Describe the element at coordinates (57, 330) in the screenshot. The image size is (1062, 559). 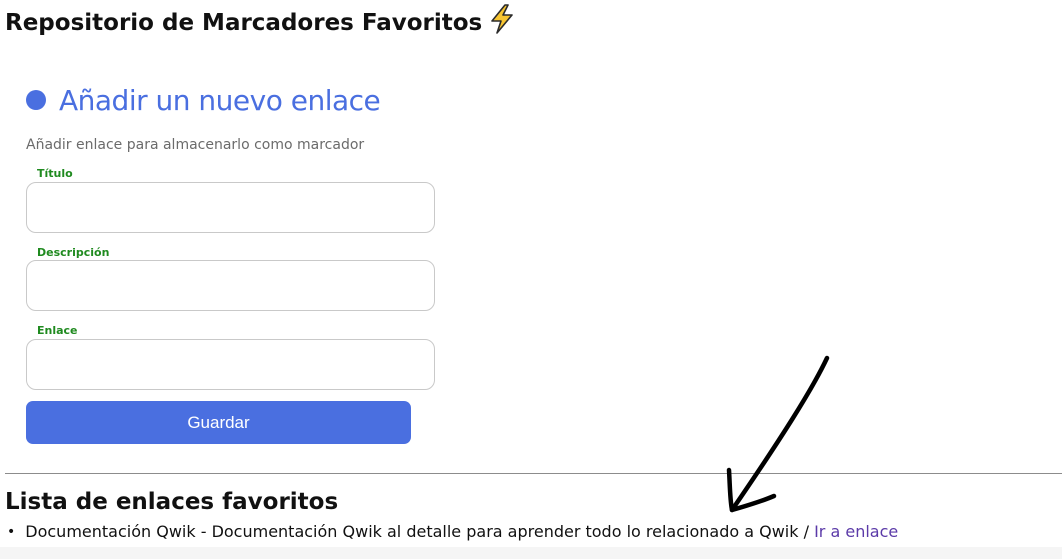
I see `link-label: Enlace` at that location.